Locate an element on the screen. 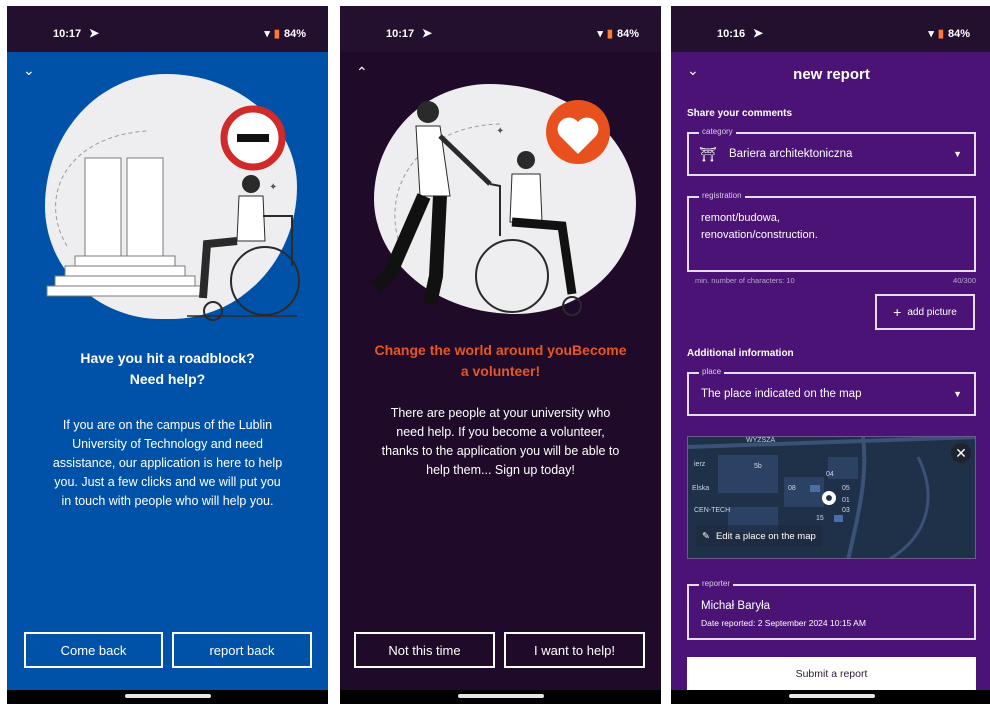 This screenshot has height=707, width=990. map-label: Elska is located at coordinates (701, 488).